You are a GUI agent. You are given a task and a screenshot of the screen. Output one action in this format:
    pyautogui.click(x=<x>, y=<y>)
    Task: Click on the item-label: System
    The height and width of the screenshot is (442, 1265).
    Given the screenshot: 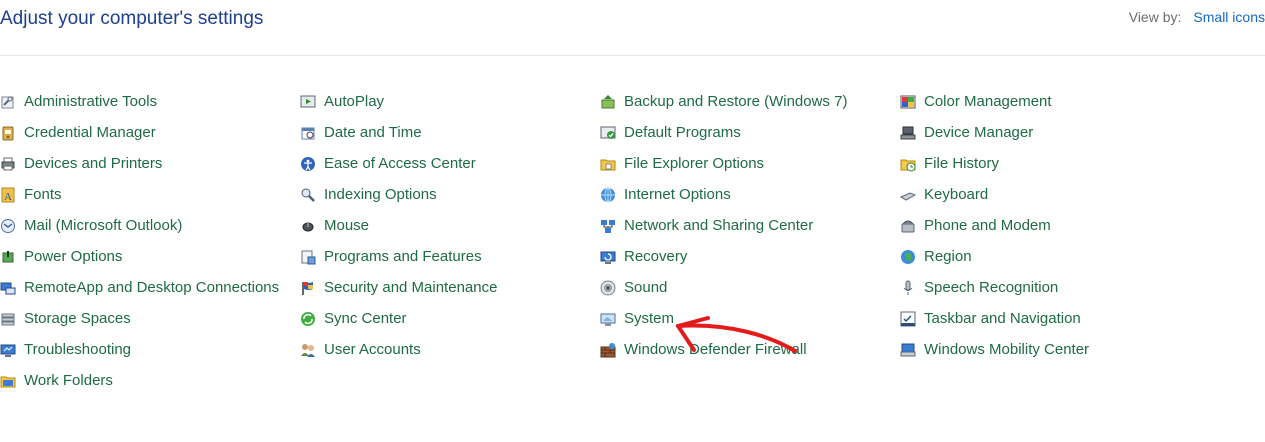 What is the action you would take?
    pyautogui.click(x=649, y=318)
    